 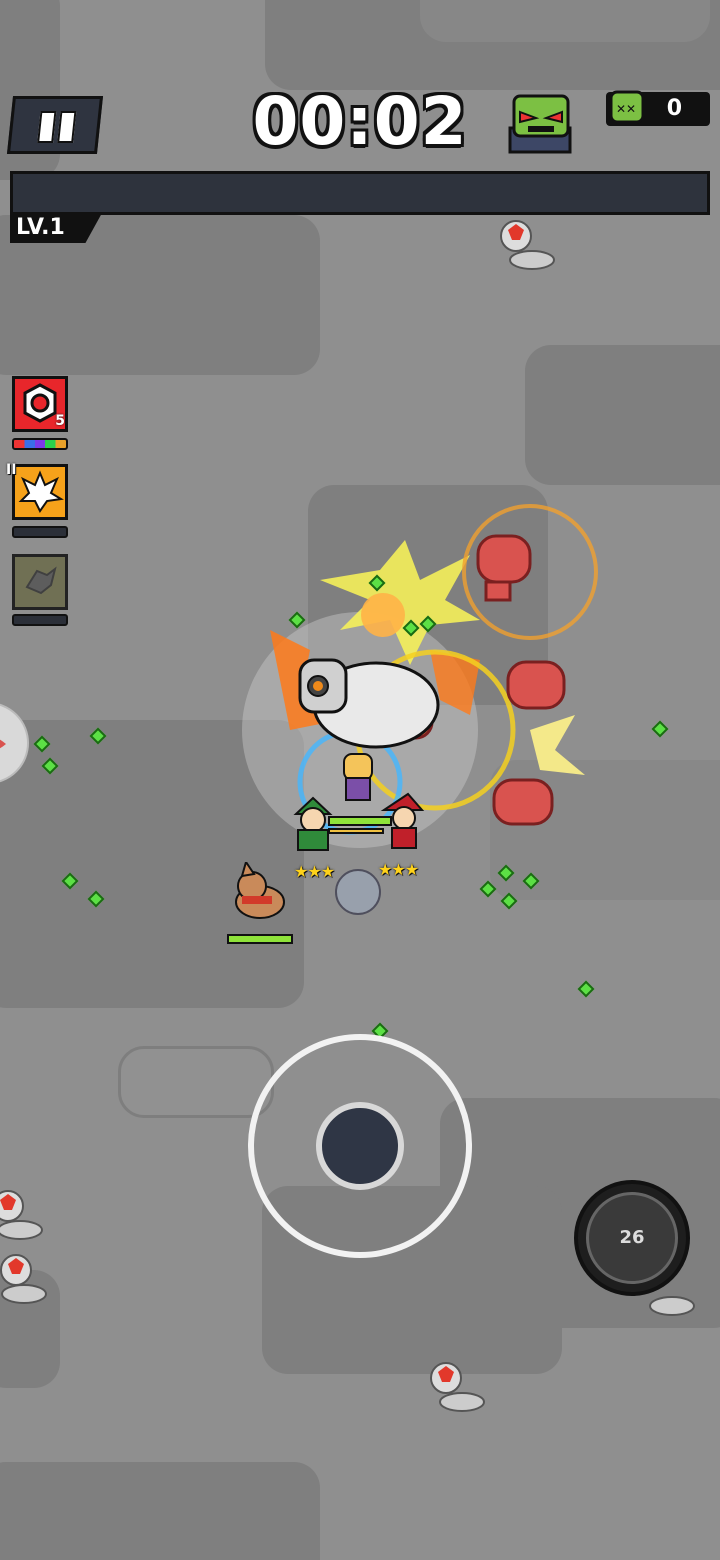 What do you see at coordinates (60, 421) in the screenshot?
I see `skill-level-badge: 5` at bounding box center [60, 421].